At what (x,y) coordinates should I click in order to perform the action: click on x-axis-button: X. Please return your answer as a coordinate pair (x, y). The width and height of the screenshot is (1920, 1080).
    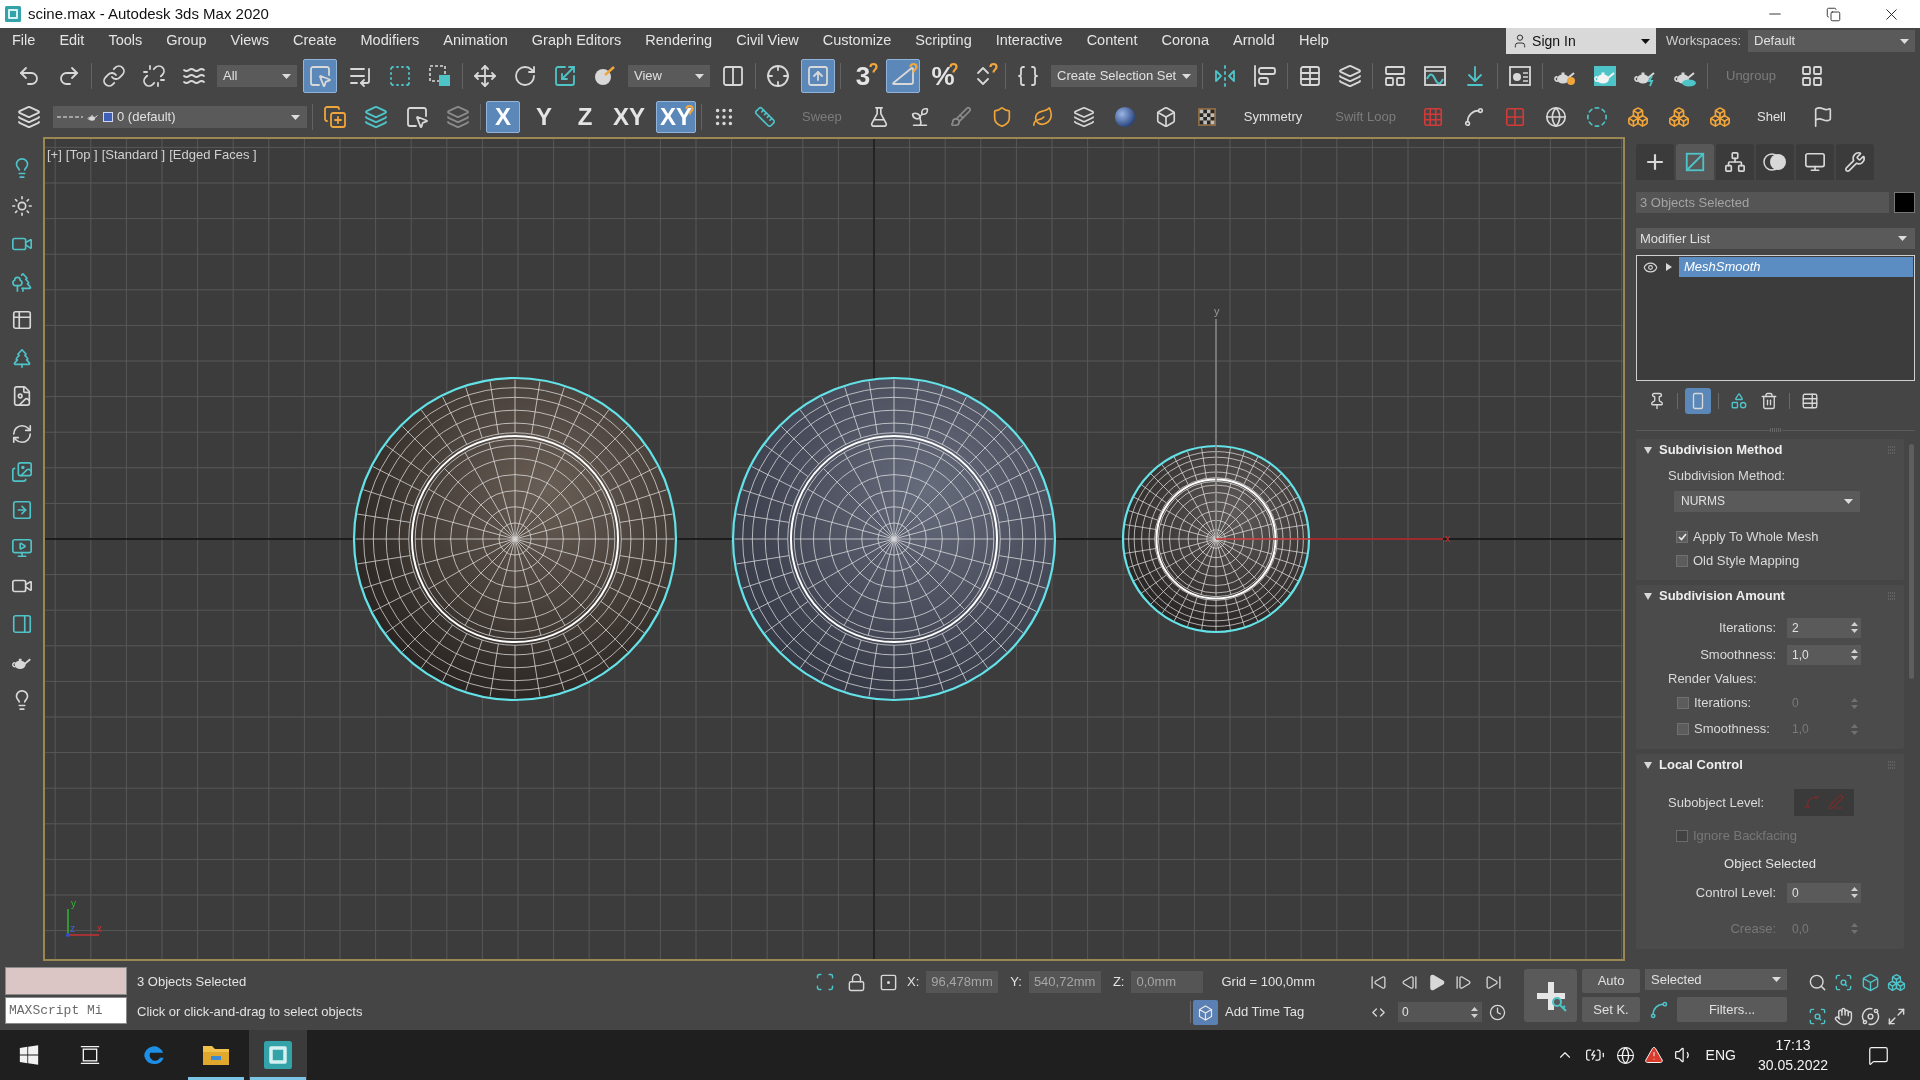
    Looking at the image, I should click on (503, 117).